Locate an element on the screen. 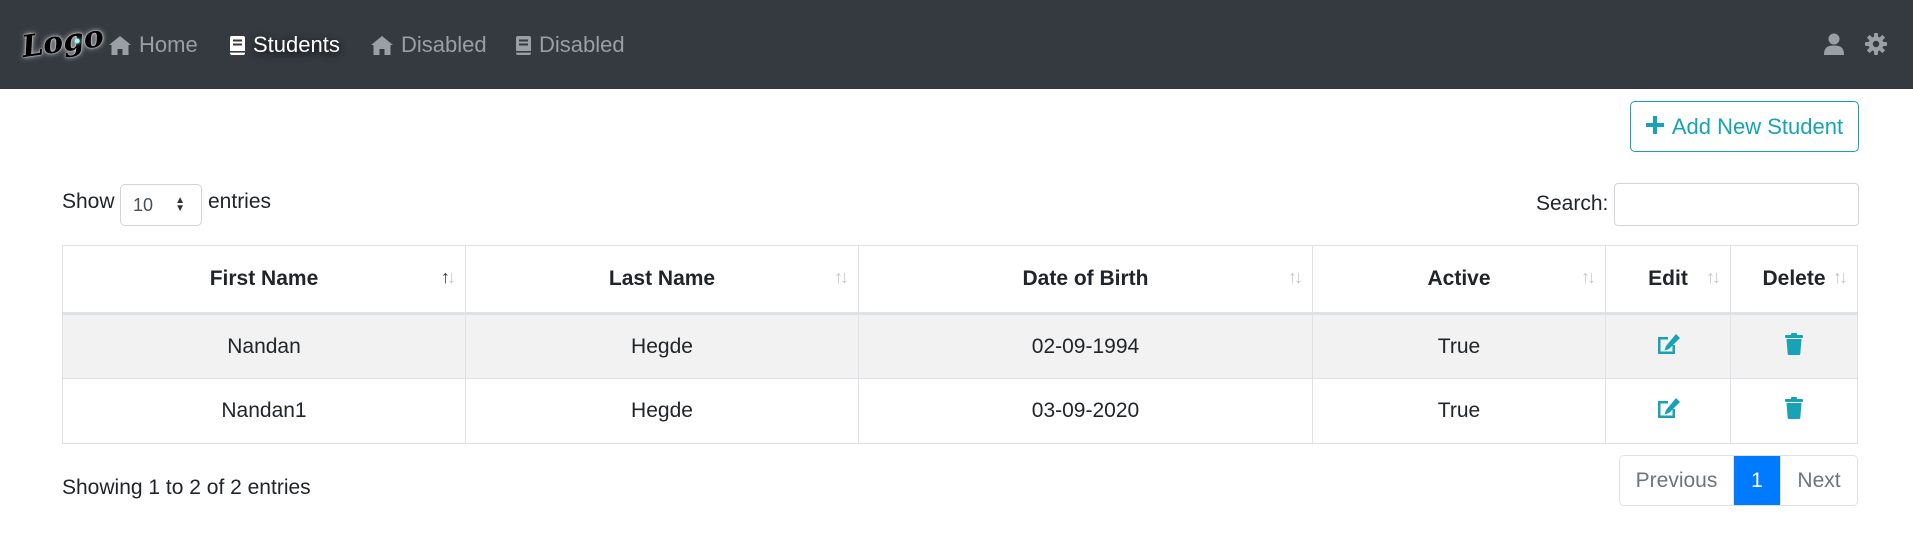 The height and width of the screenshot is (548, 1913). logo-text: Logo is located at coordinates (62, 42).